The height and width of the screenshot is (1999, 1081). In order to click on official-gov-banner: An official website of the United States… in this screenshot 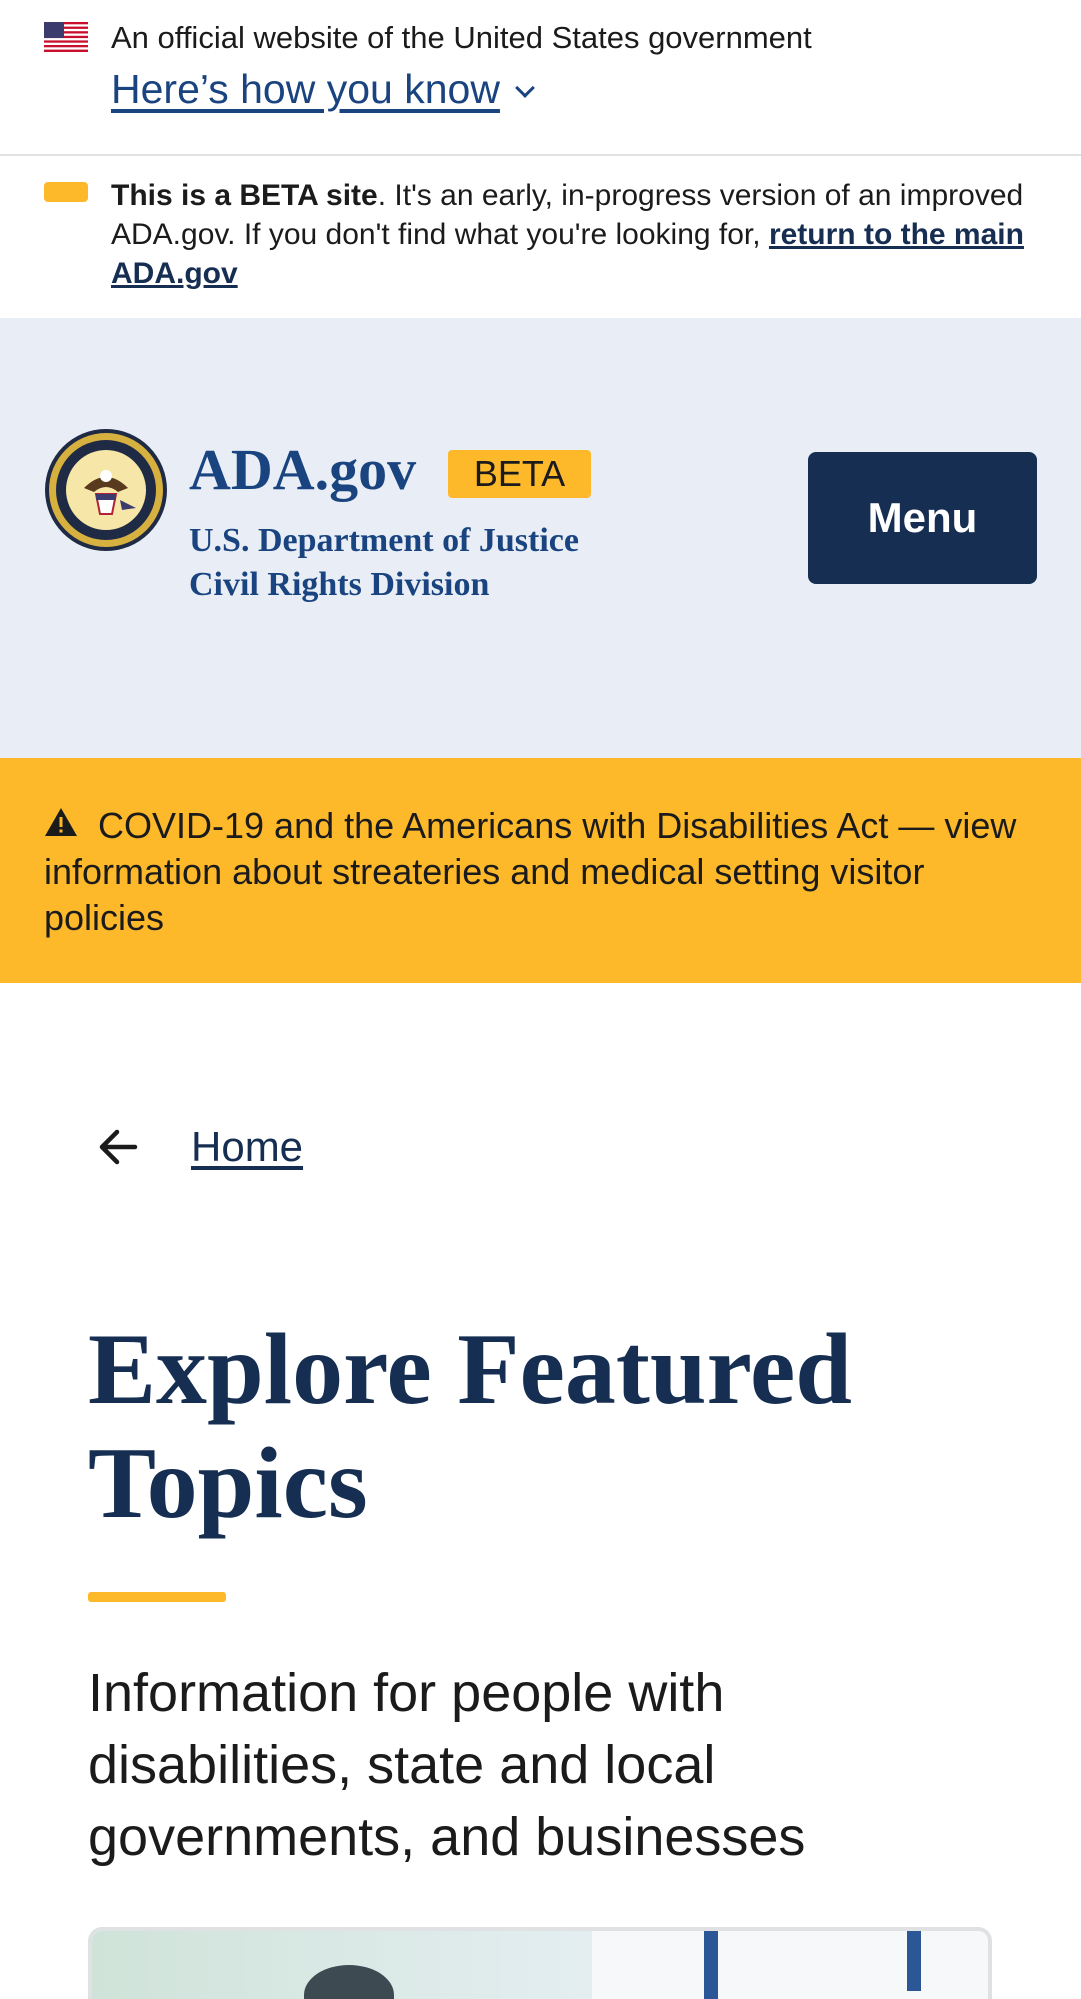, I will do `click(540, 78)`.